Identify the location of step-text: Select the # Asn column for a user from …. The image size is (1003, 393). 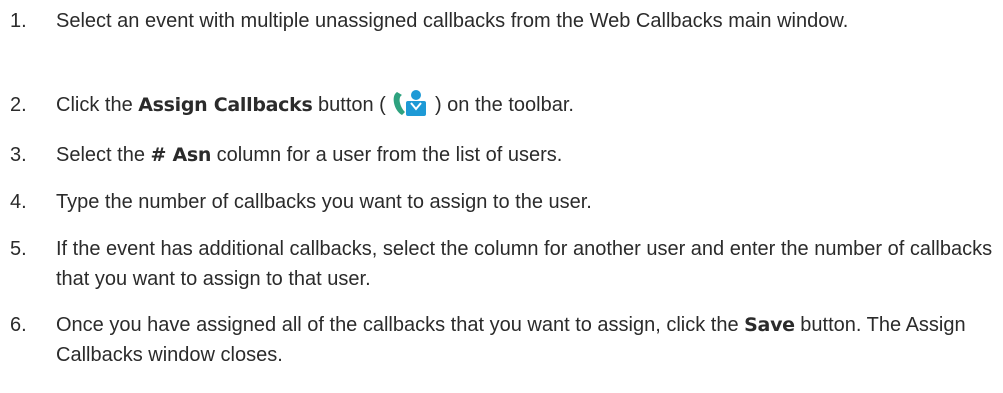
(529, 155).